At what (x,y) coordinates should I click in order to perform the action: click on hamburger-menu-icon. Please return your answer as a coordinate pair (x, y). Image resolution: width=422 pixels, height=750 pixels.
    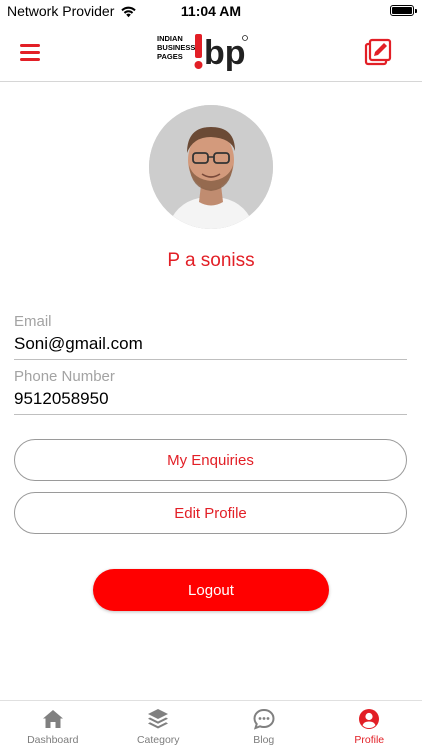
    Looking at the image, I should click on (32, 52).